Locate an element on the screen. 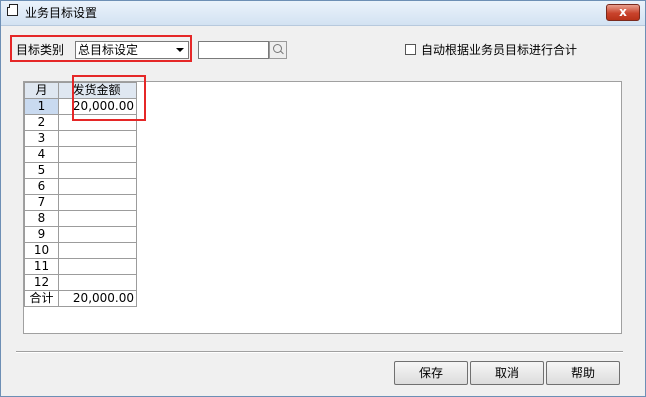  month-cell: 9 is located at coordinates (41, 234).